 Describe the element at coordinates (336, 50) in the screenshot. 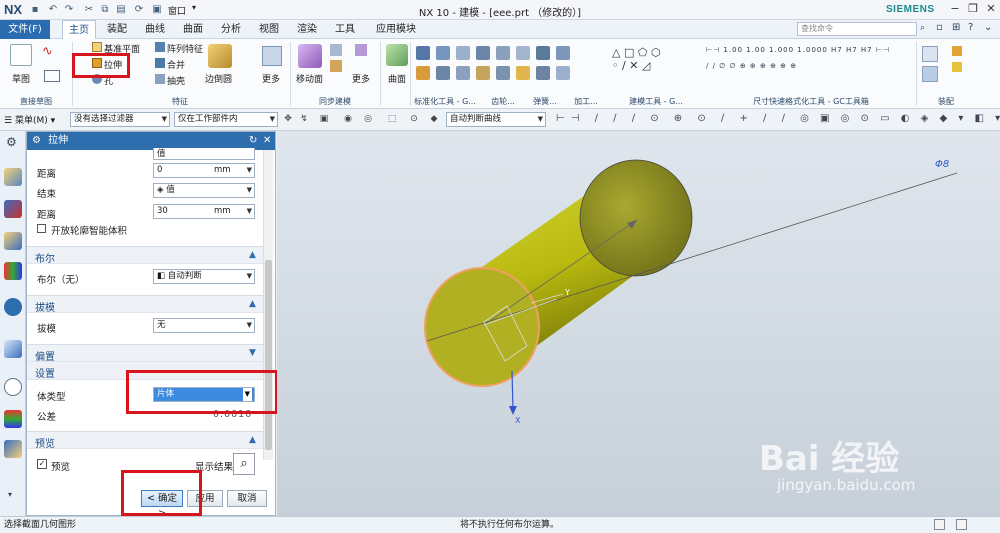

I see `sync-tool-1-icon` at that location.